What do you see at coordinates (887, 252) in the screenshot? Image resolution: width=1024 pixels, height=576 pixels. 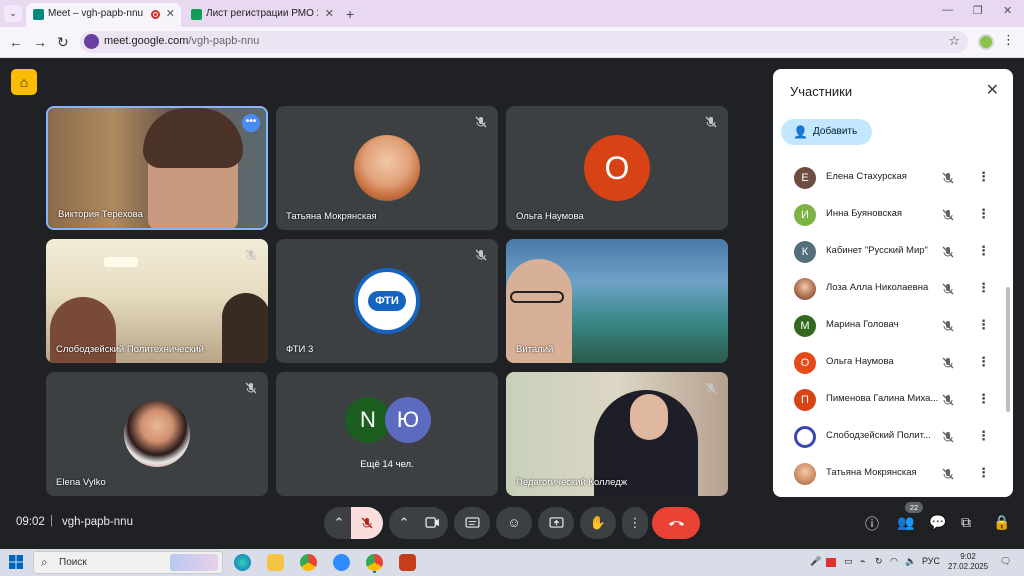 I see `participant-row: К Кабинет "Русский Мир" ⋮` at bounding box center [887, 252].